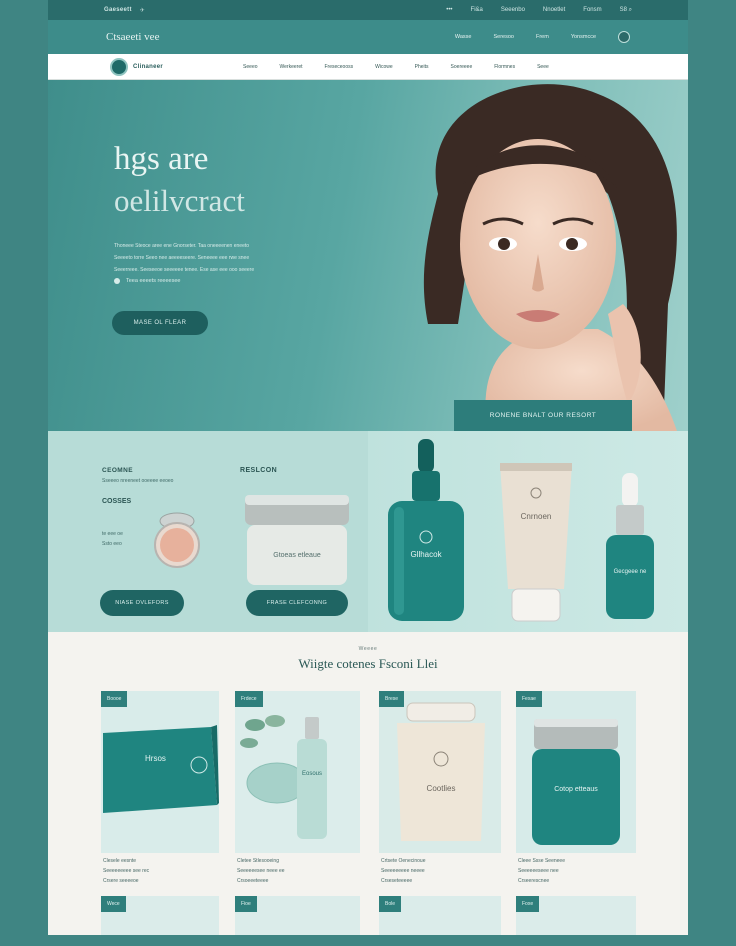 The image size is (736, 946). What do you see at coordinates (297, 540) in the screenshot?
I see `cream-jar-image: Gtoeas etleaue` at bounding box center [297, 540].